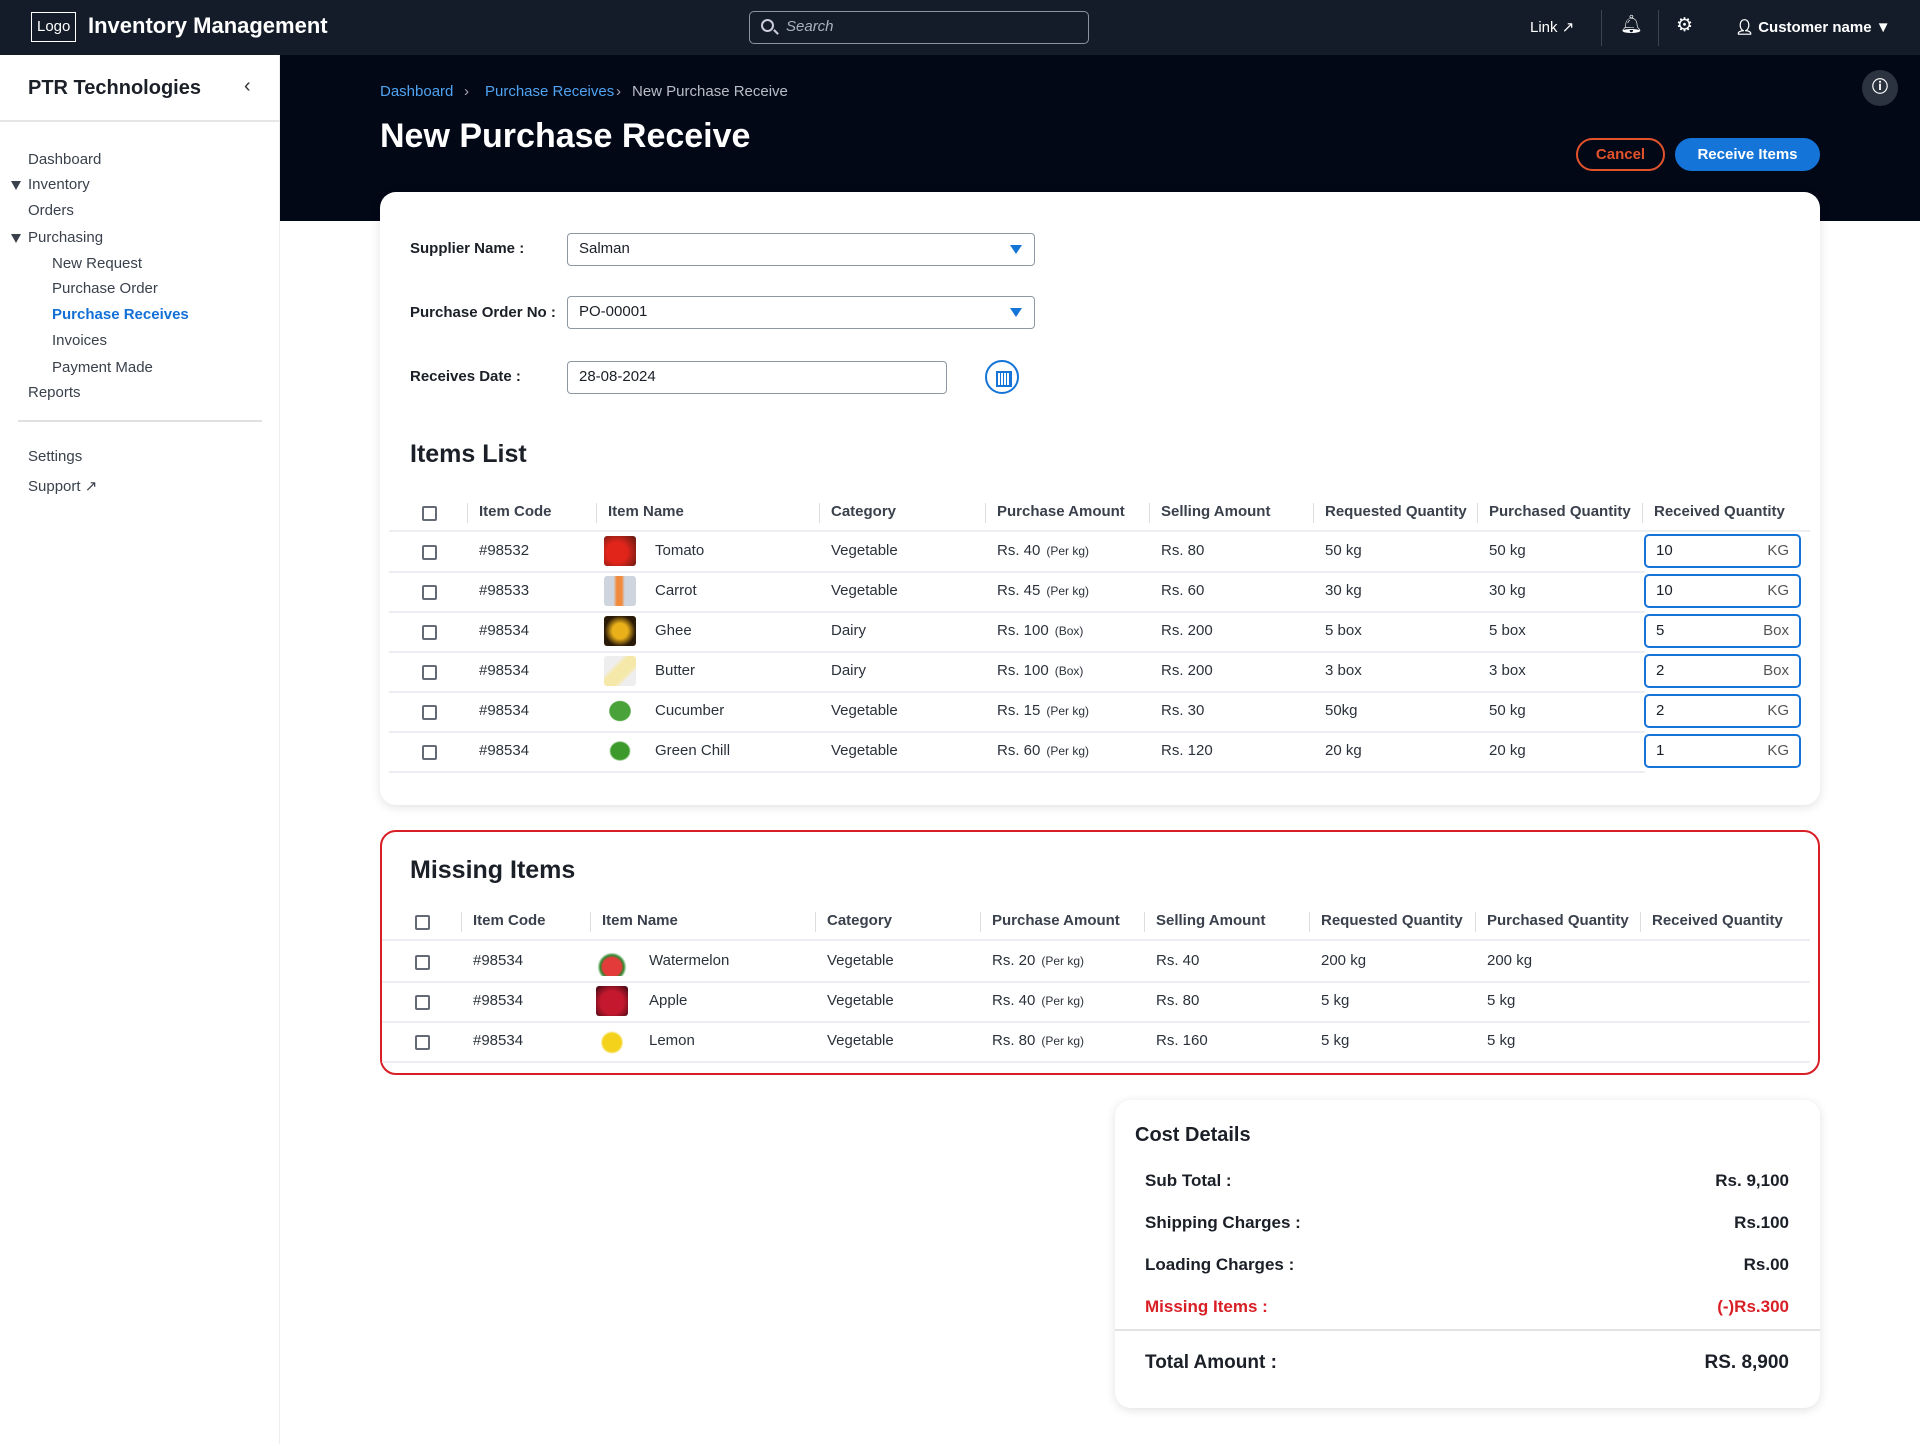 This screenshot has height=1444, width=1920. Describe the element at coordinates (860, 920) in the screenshot. I see `column-header: Category` at that location.